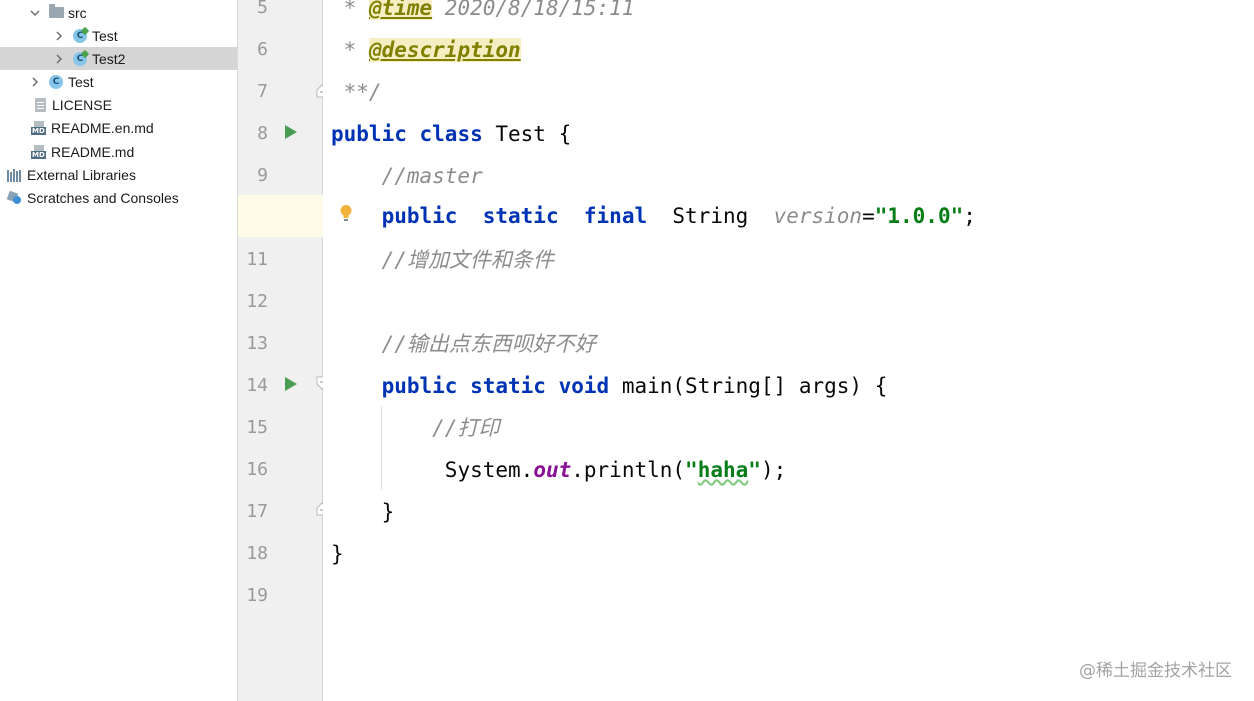 This screenshot has height=701, width=1254. I want to click on scratches-icon, so click(14, 198).